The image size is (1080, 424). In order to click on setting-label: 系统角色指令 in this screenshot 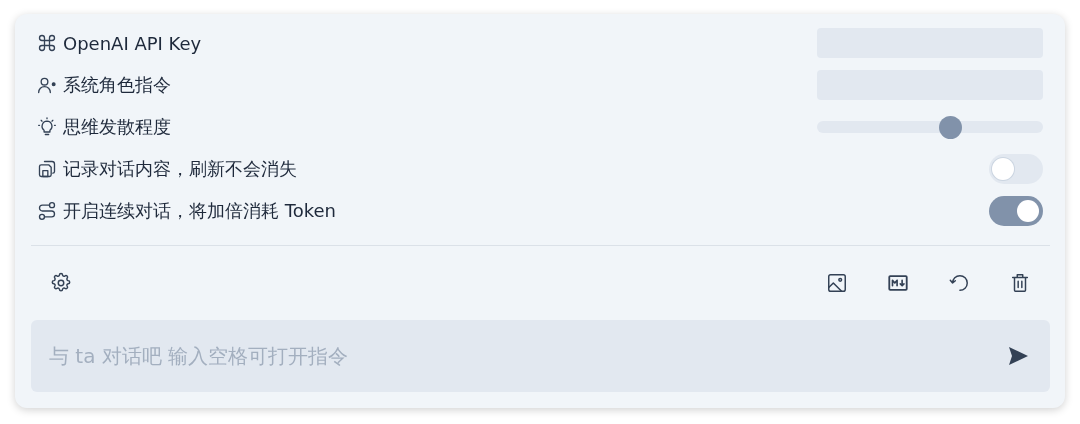, I will do `click(117, 85)`.